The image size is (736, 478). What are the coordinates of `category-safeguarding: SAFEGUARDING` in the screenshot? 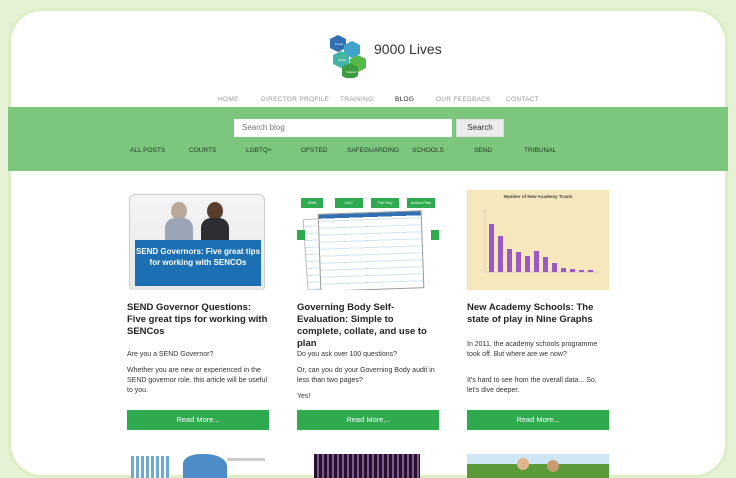 It's located at (373, 150).